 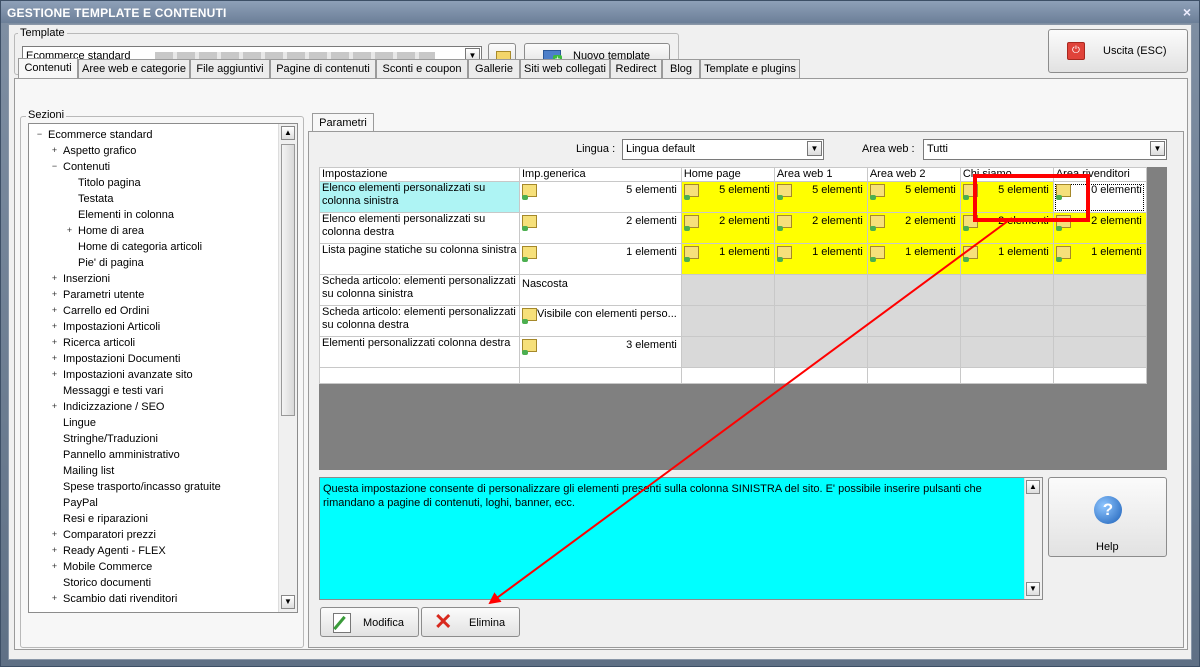 What do you see at coordinates (323, 68) in the screenshot?
I see `tab-pagine-contenuti: Pagine di contenuti` at bounding box center [323, 68].